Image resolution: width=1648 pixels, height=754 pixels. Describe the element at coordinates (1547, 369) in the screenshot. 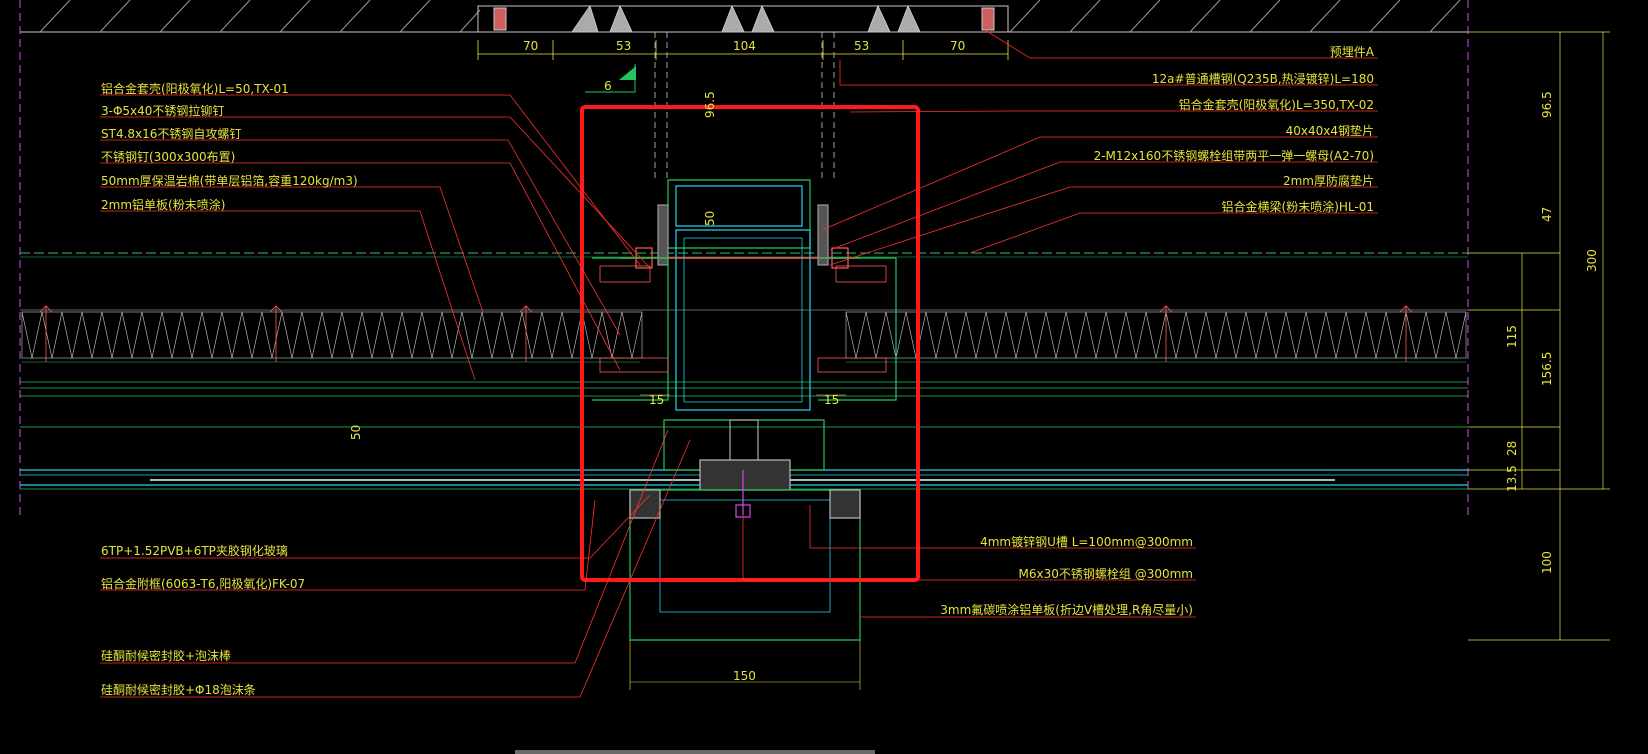

I see `dim-right-5: 156.5` at that location.